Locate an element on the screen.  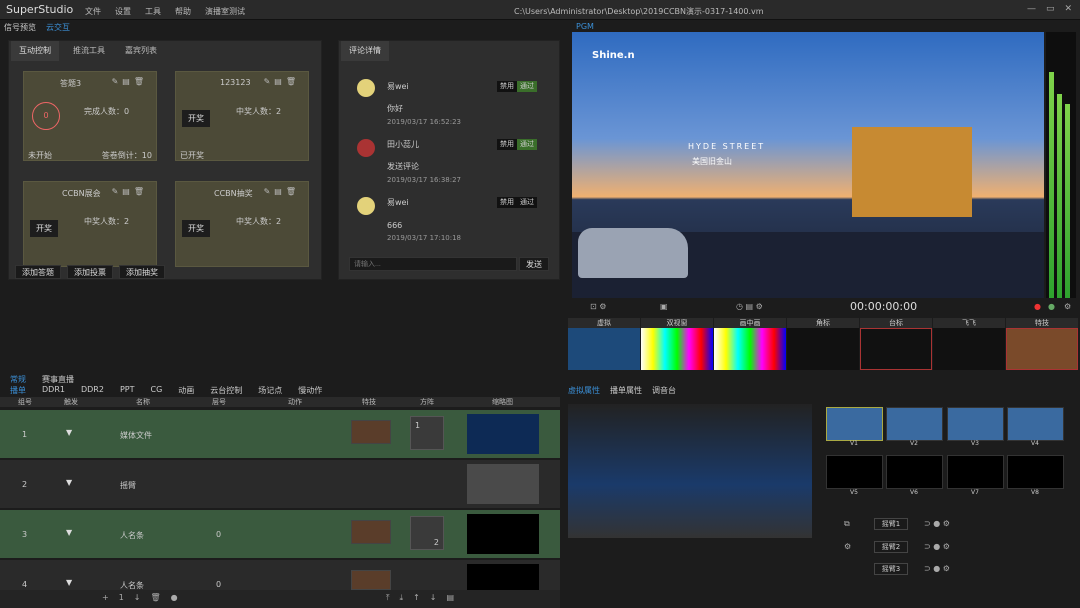
crane2-tools-icon: ⊃ ● ⚙ is located at coordinates (937, 546).